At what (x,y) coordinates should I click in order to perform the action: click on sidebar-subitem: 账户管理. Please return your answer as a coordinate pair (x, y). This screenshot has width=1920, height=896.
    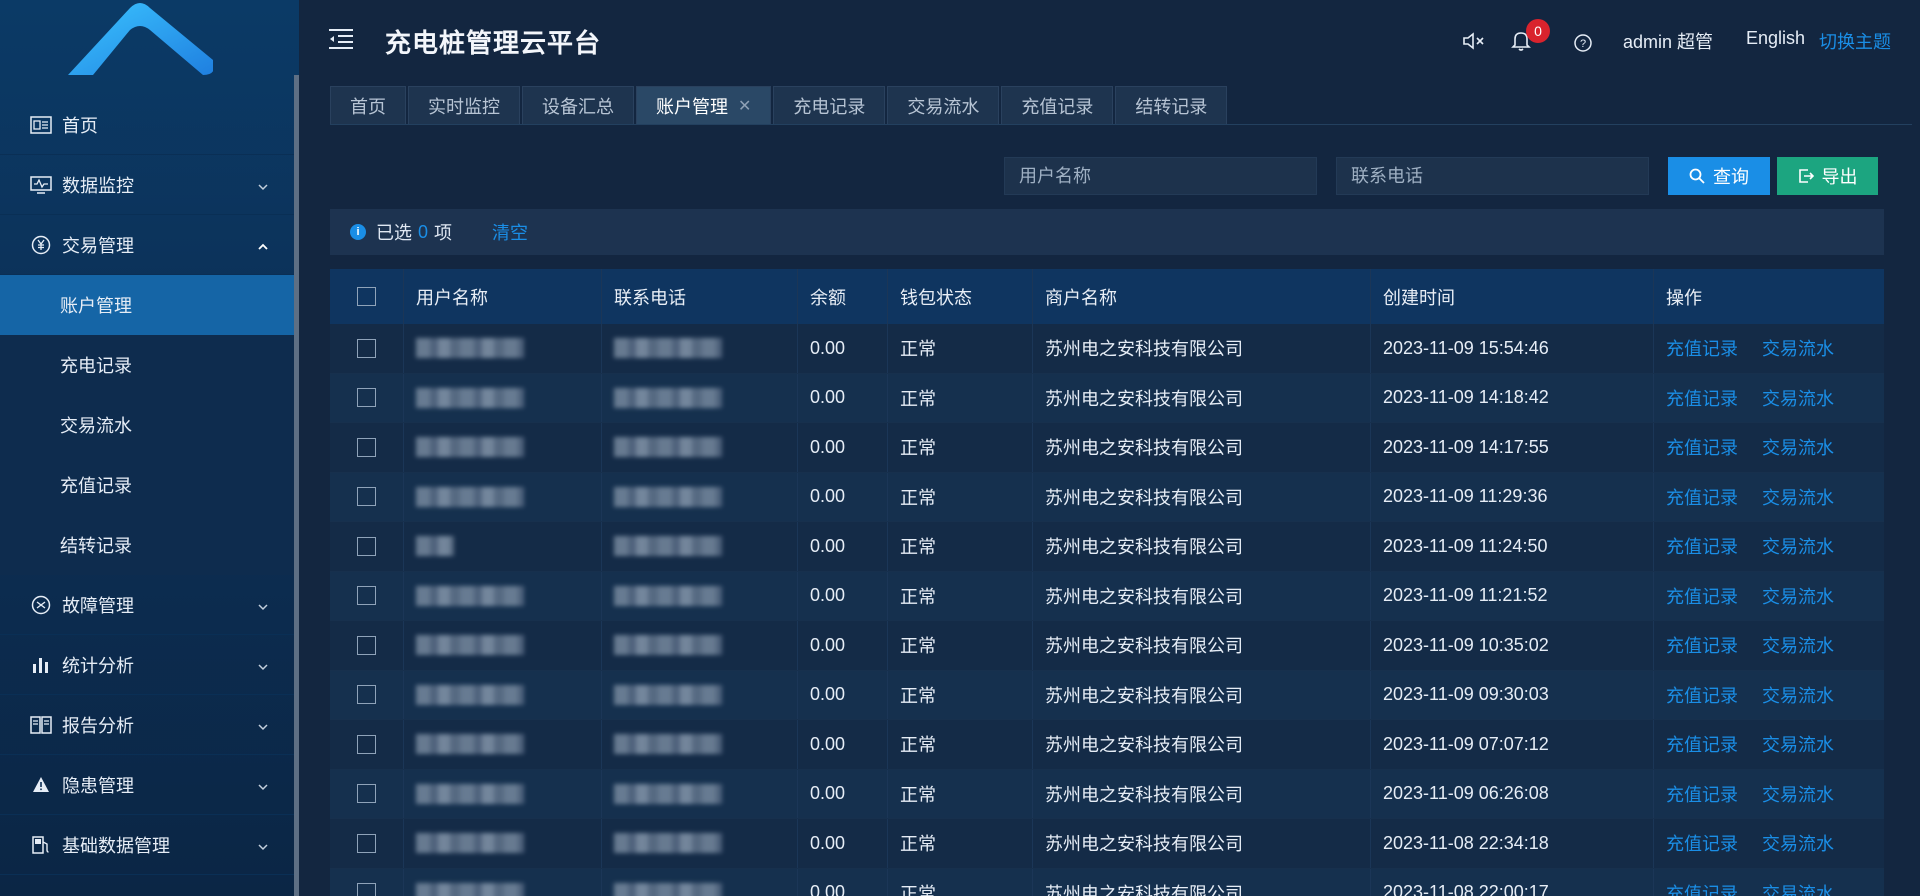
    Looking at the image, I should click on (147, 305).